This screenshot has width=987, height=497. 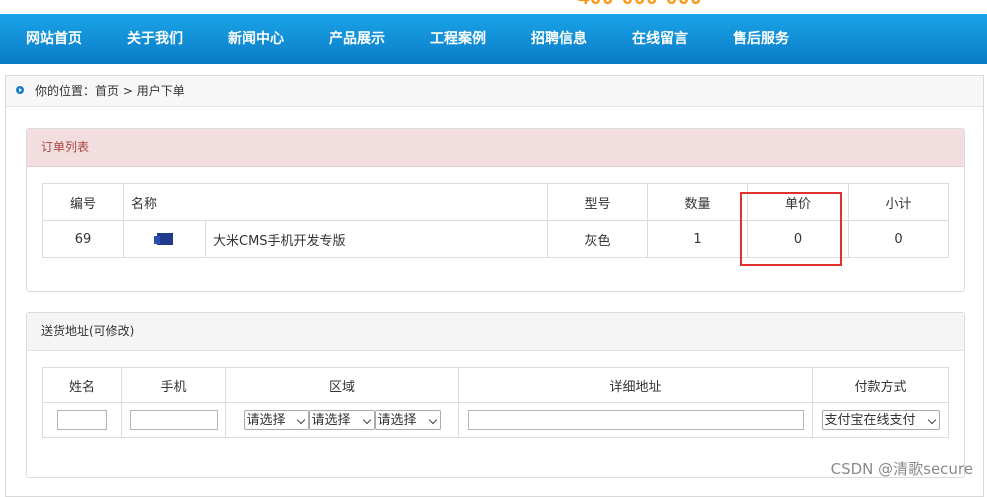 What do you see at coordinates (635, 385) in the screenshot?
I see `col-address: 详细地址` at bounding box center [635, 385].